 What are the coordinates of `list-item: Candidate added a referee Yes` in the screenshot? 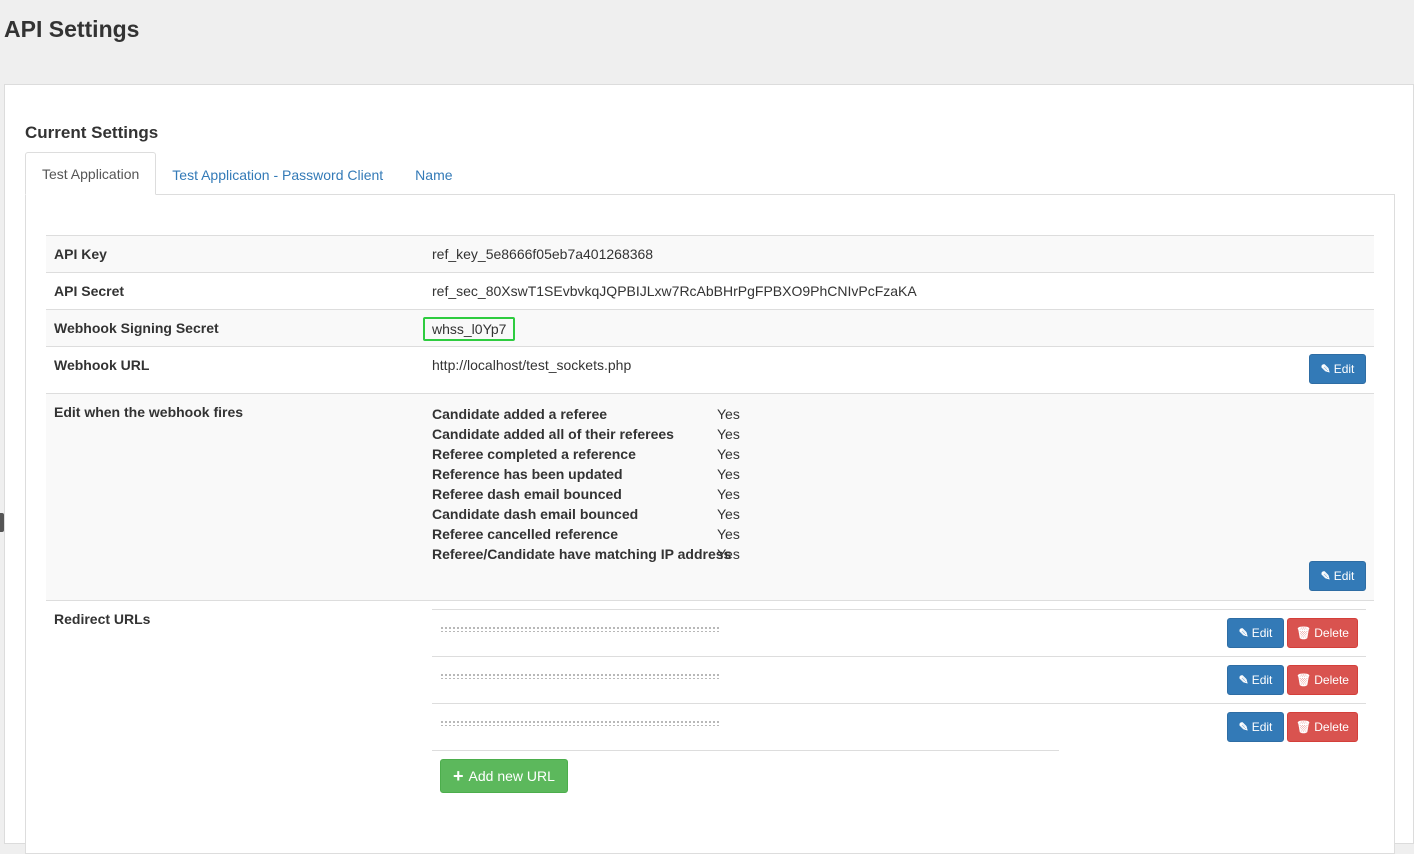 It's located at (586, 414).